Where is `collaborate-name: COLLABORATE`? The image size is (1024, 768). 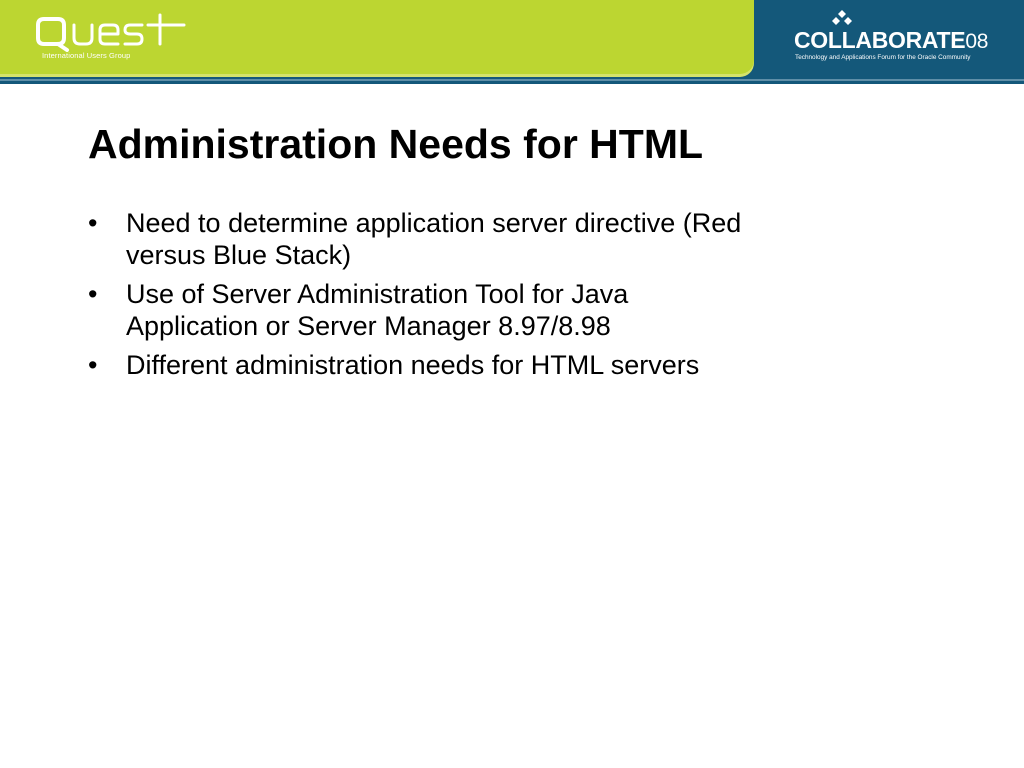 collaborate-name: COLLABORATE is located at coordinates (880, 40).